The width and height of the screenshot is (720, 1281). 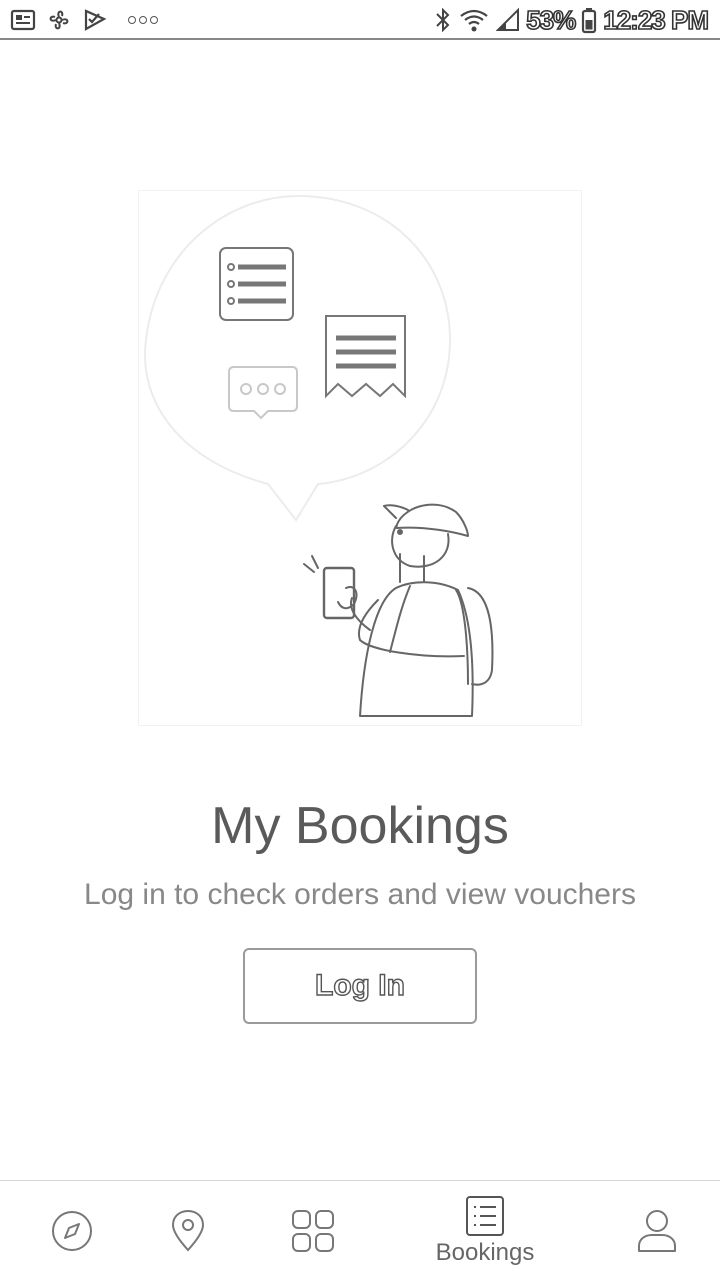 I want to click on location-pin-icon, so click(x=188, y=1230).